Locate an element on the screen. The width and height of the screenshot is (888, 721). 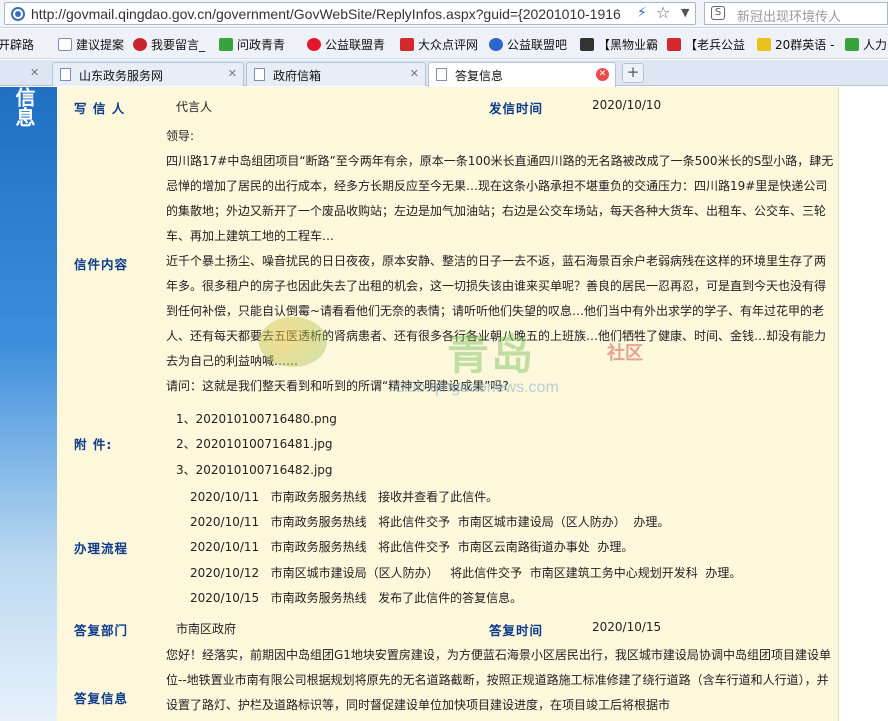
left-banner: 信息 is located at coordinates (28, 404).